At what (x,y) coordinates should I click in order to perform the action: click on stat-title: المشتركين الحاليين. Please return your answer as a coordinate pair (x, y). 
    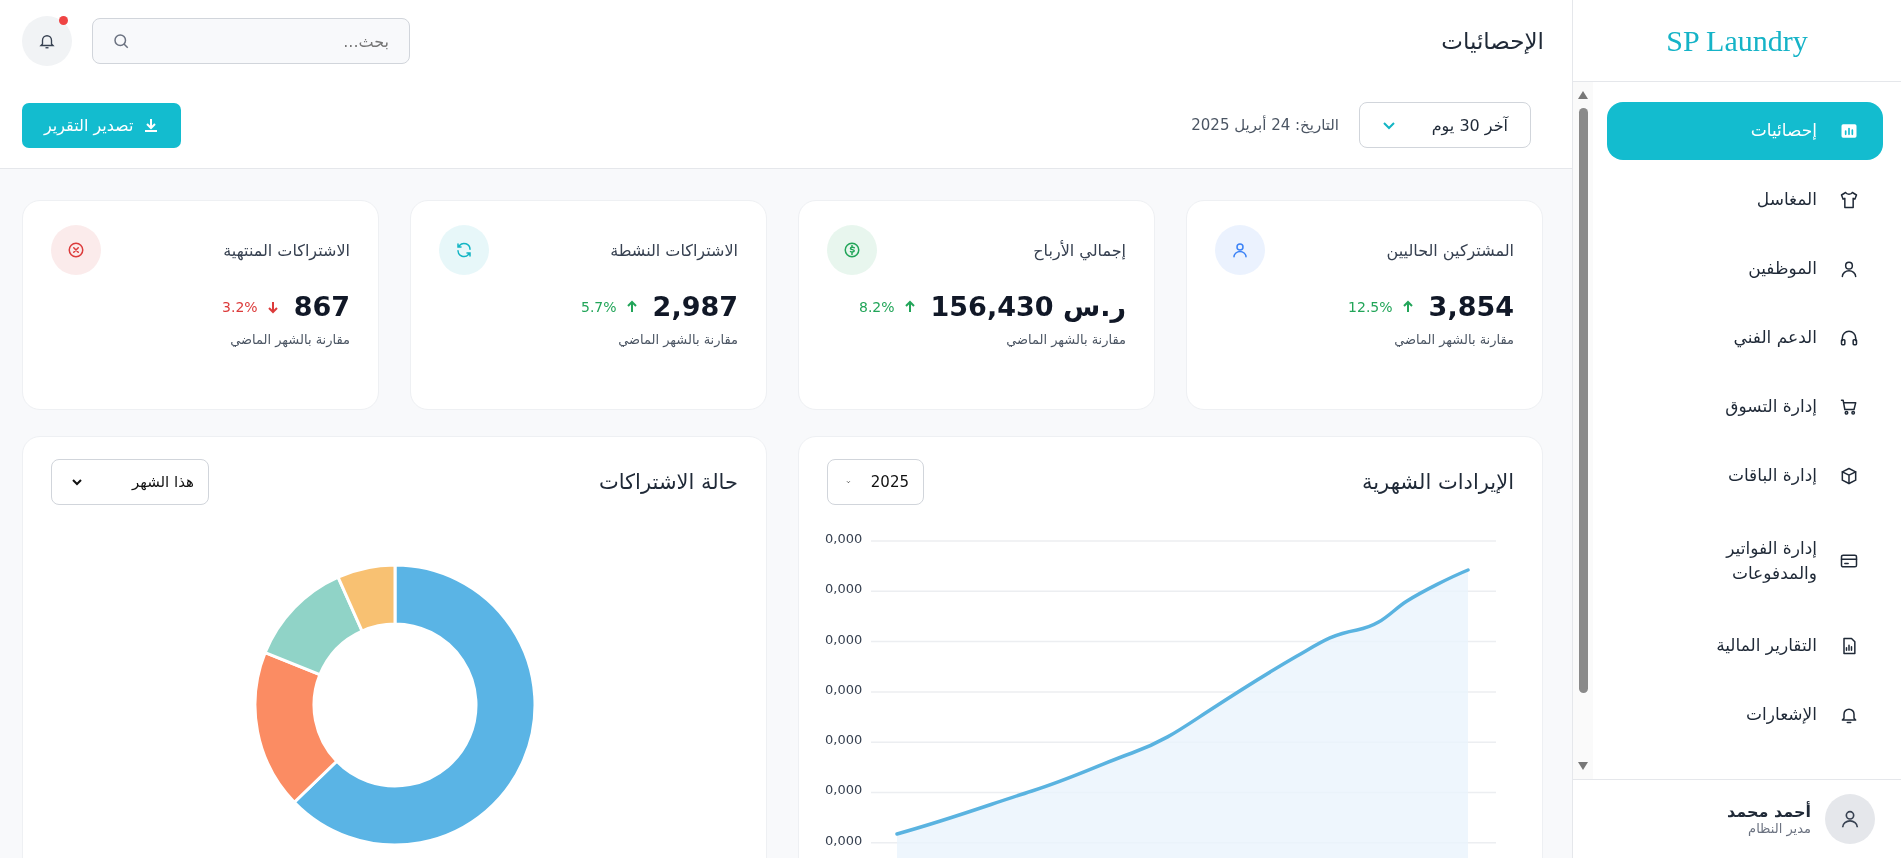
    Looking at the image, I should click on (1450, 250).